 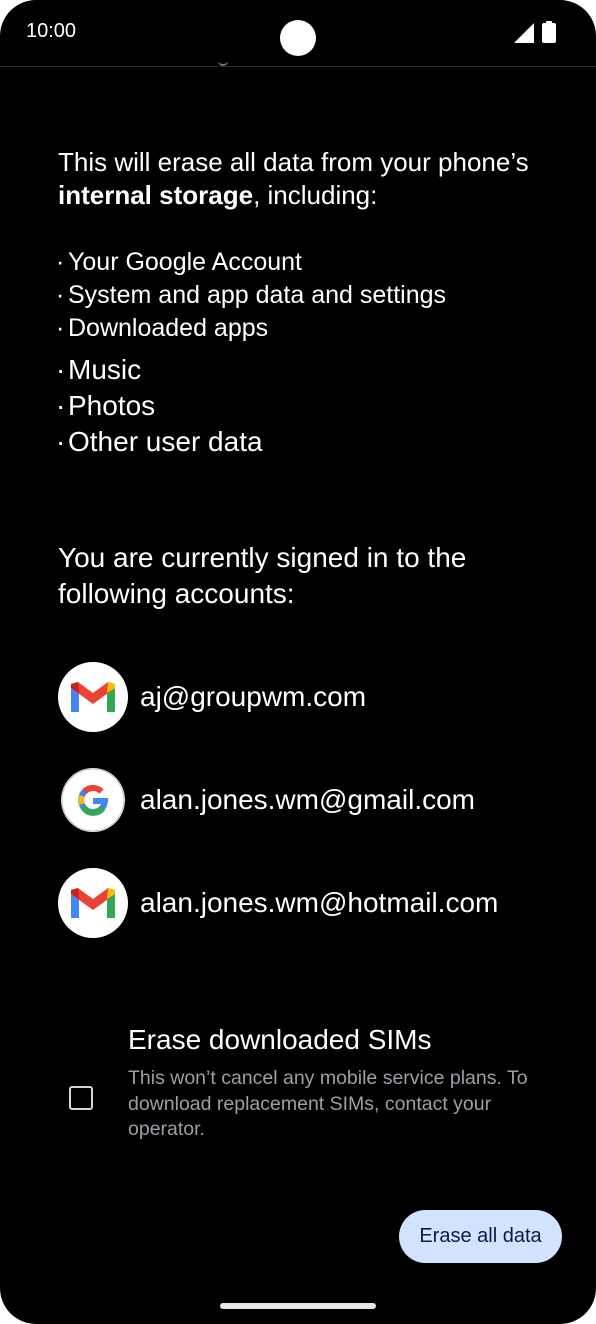 What do you see at coordinates (298, 38) in the screenshot?
I see `camera-cutout` at bounding box center [298, 38].